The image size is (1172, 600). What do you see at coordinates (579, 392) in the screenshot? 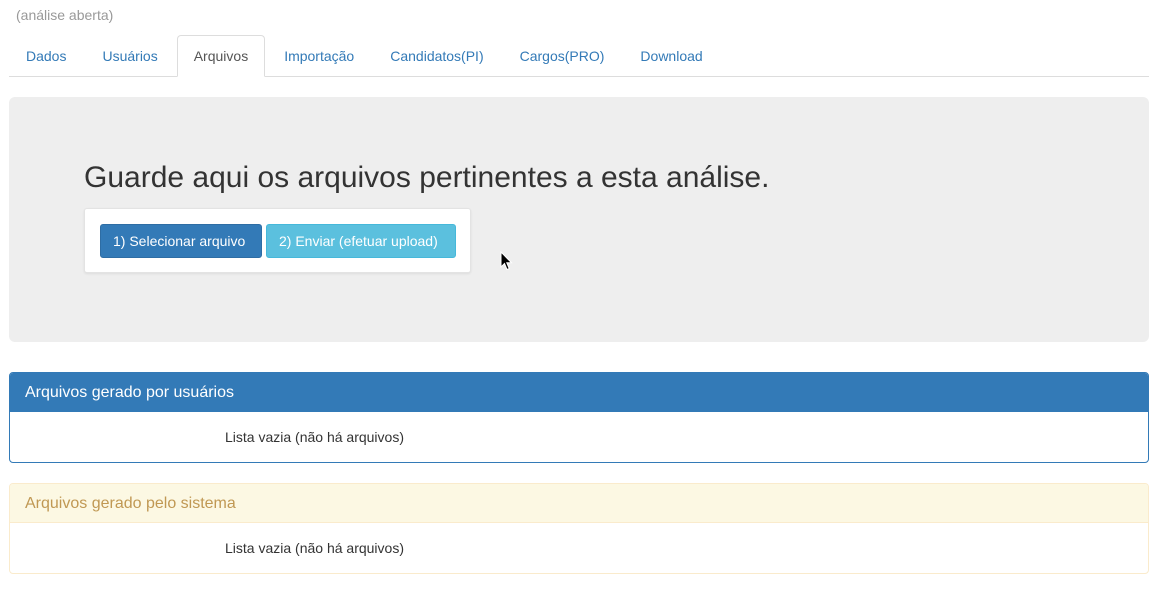
I see `user-files-title: Arquivos gerado por usuários` at bounding box center [579, 392].